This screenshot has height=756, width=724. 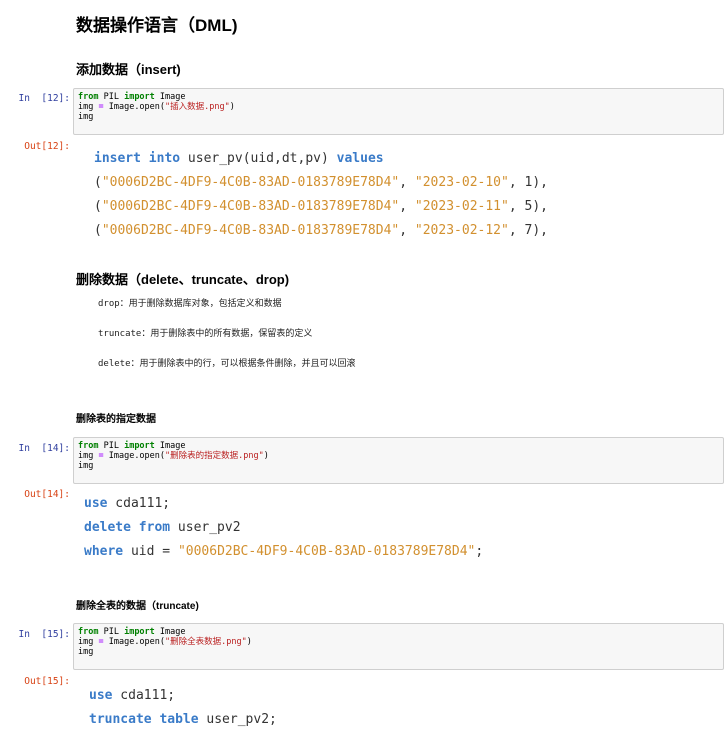 I want to click on section-title-delete-rows: 删除表的指定数据, so click(x=116, y=419).